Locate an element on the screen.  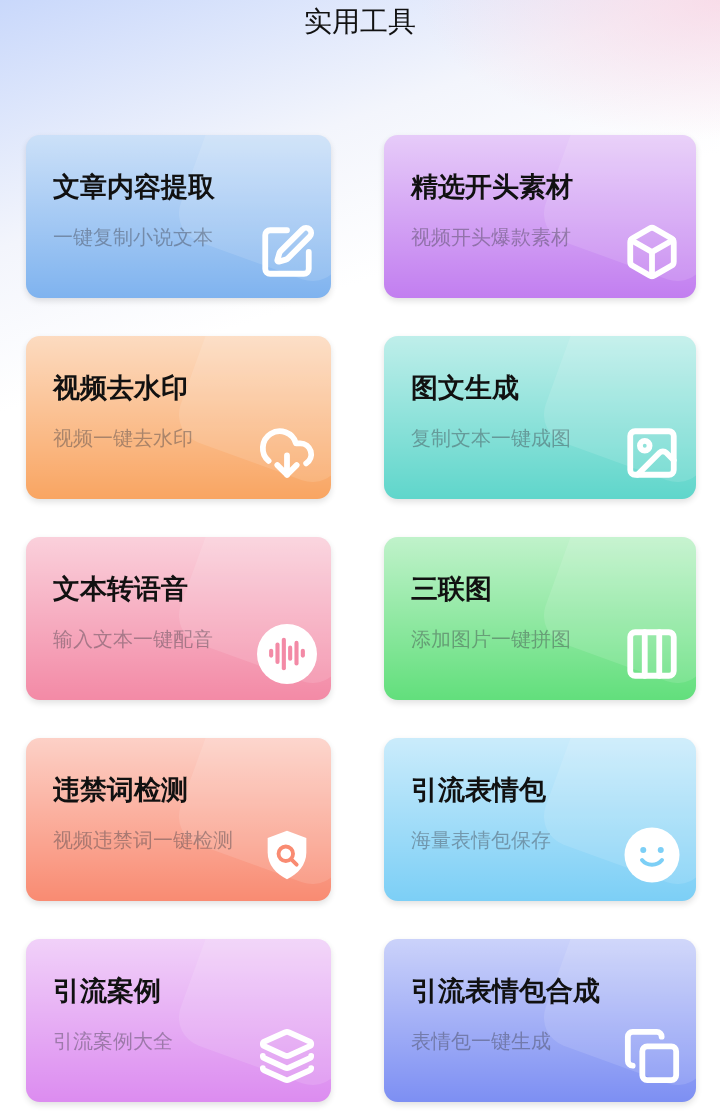
layers-icon is located at coordinates (287, 1056).